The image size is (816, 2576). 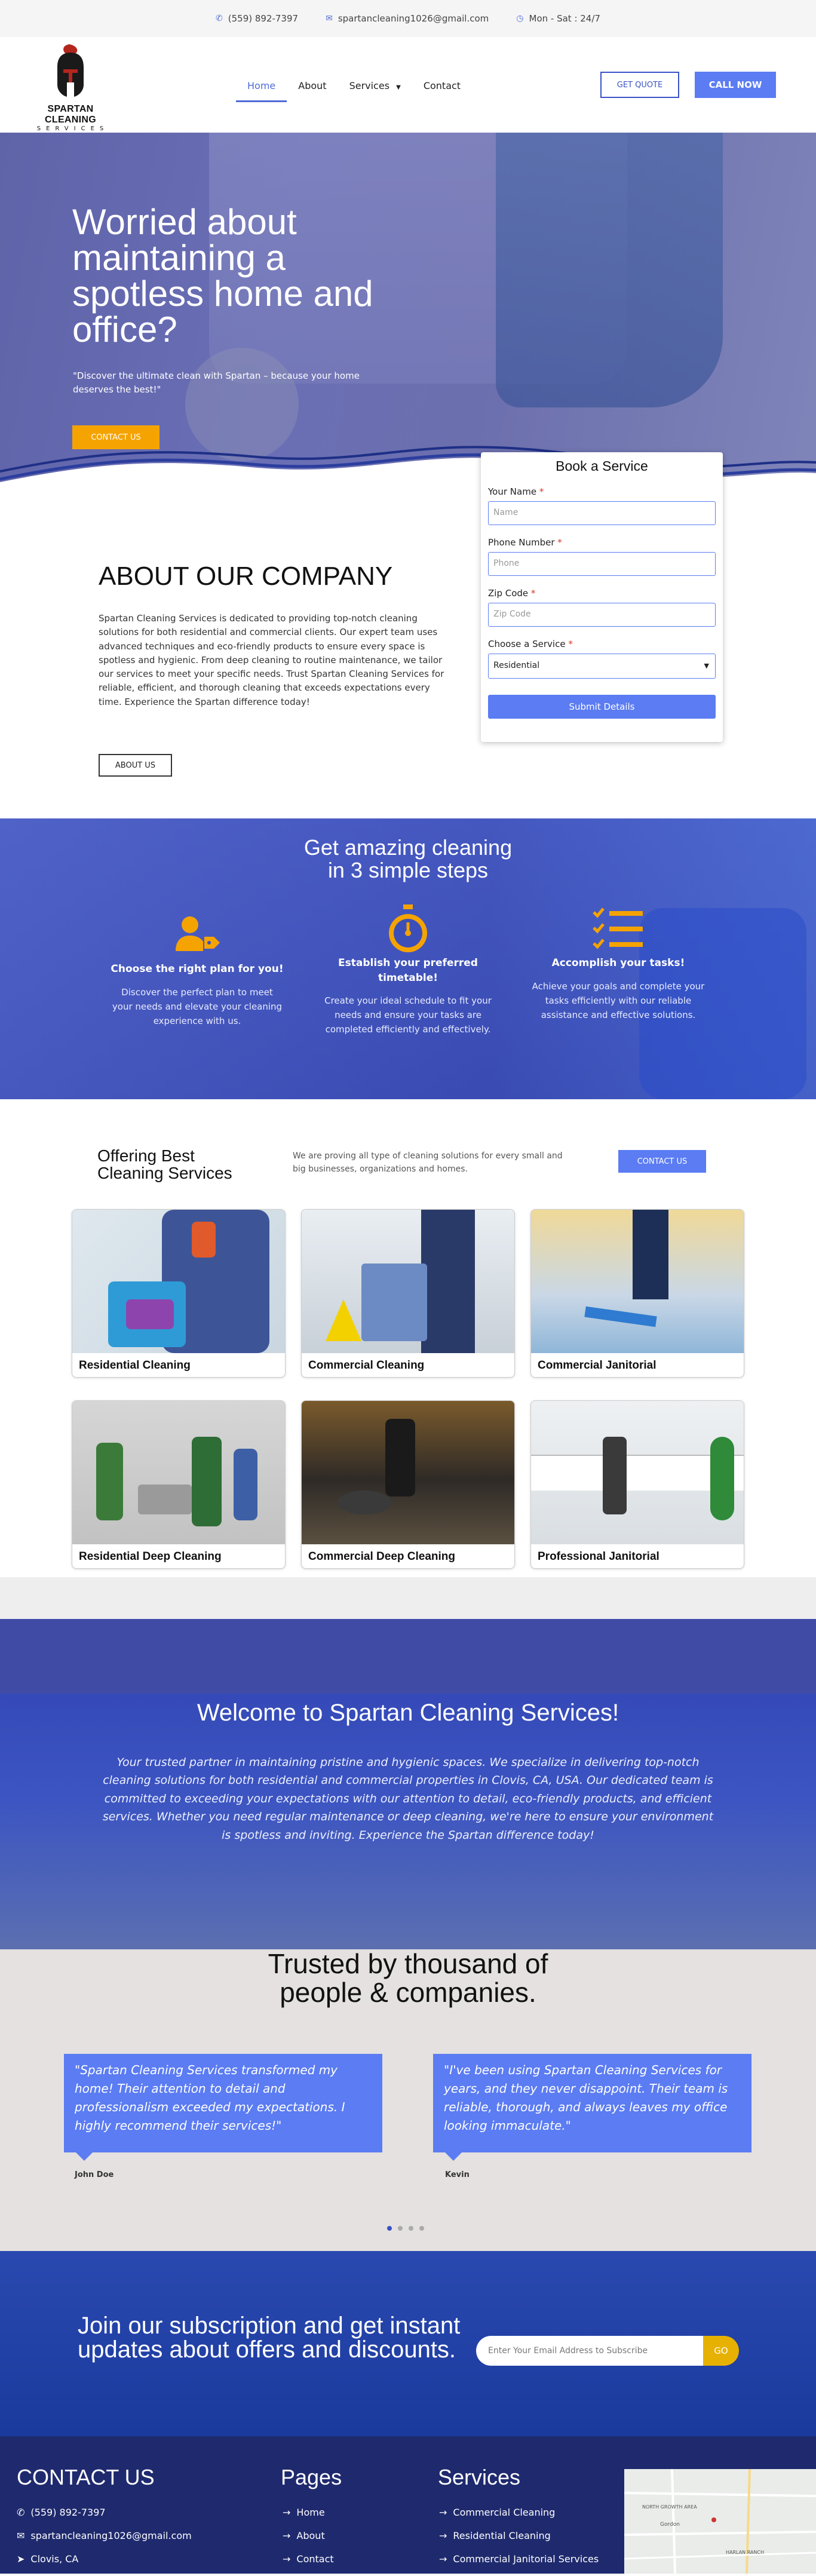 What do you see at coordinates (735, 85) in the screenshot?
I see `call-now-button: CALL NOW` at bounding box center [735, 85].